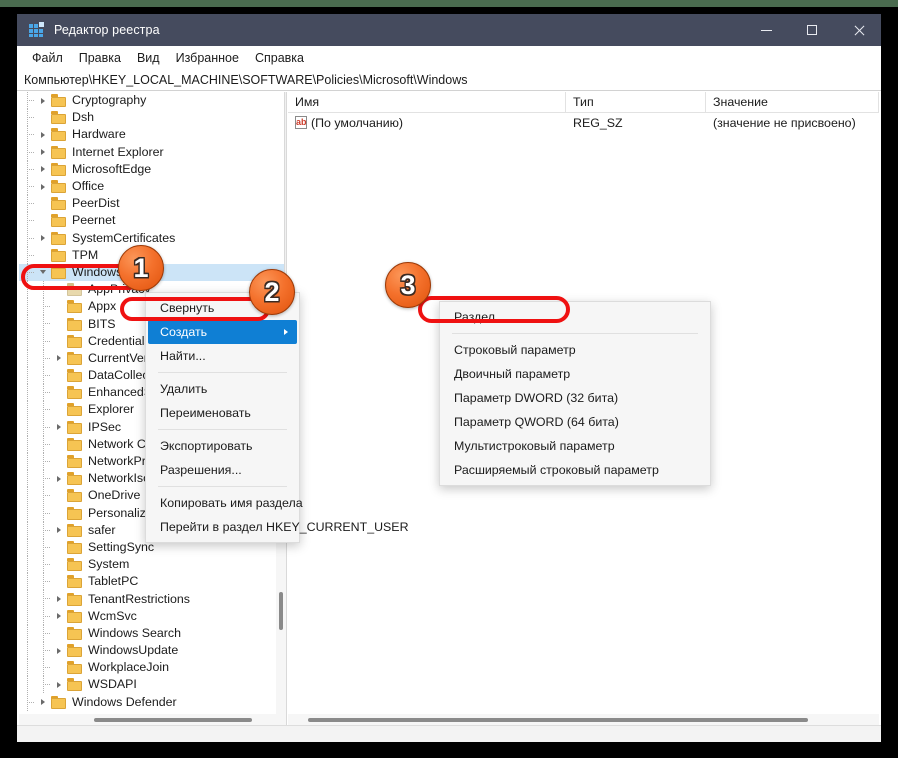  Describe the element at coordinates (151, 702) in the screenshot. I see `tree-item-windows-defender: Windows Defender` at that location.